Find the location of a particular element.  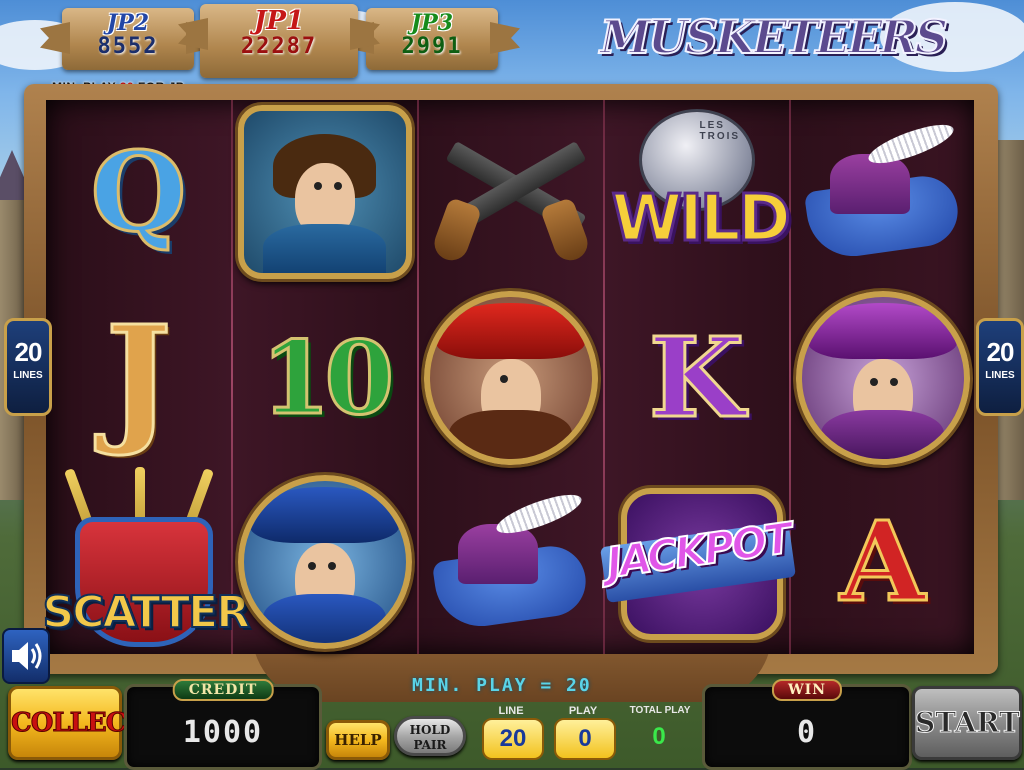

jackpot-3-label: JP3 is located at coordinates (432, 23).